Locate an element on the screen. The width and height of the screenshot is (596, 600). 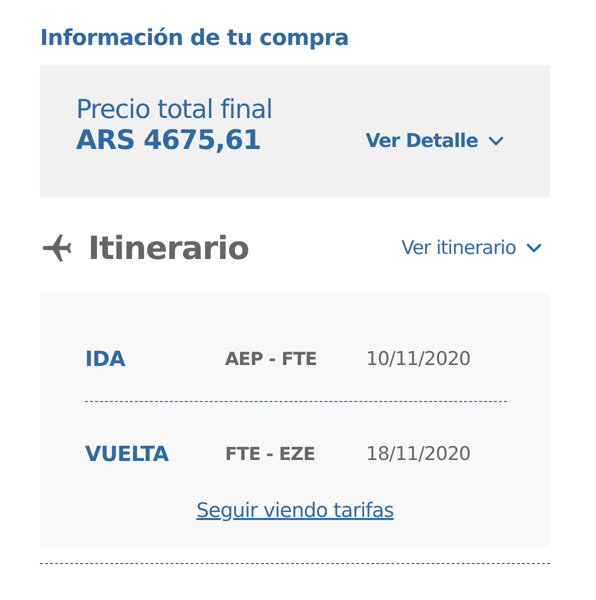
leg-date: 10/11/2020 is located at coordinates (419, 359).